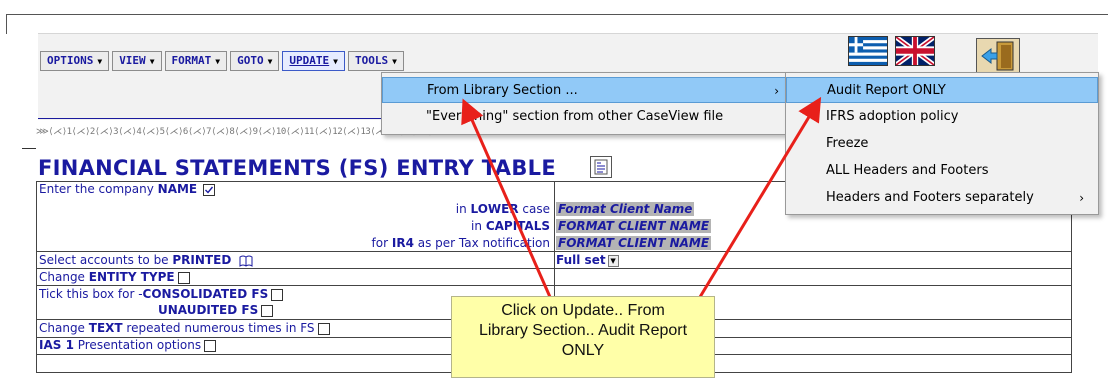 The width and height of the screenshot is (1108, 380). I want to click on row-label: for, so click(381, 243).